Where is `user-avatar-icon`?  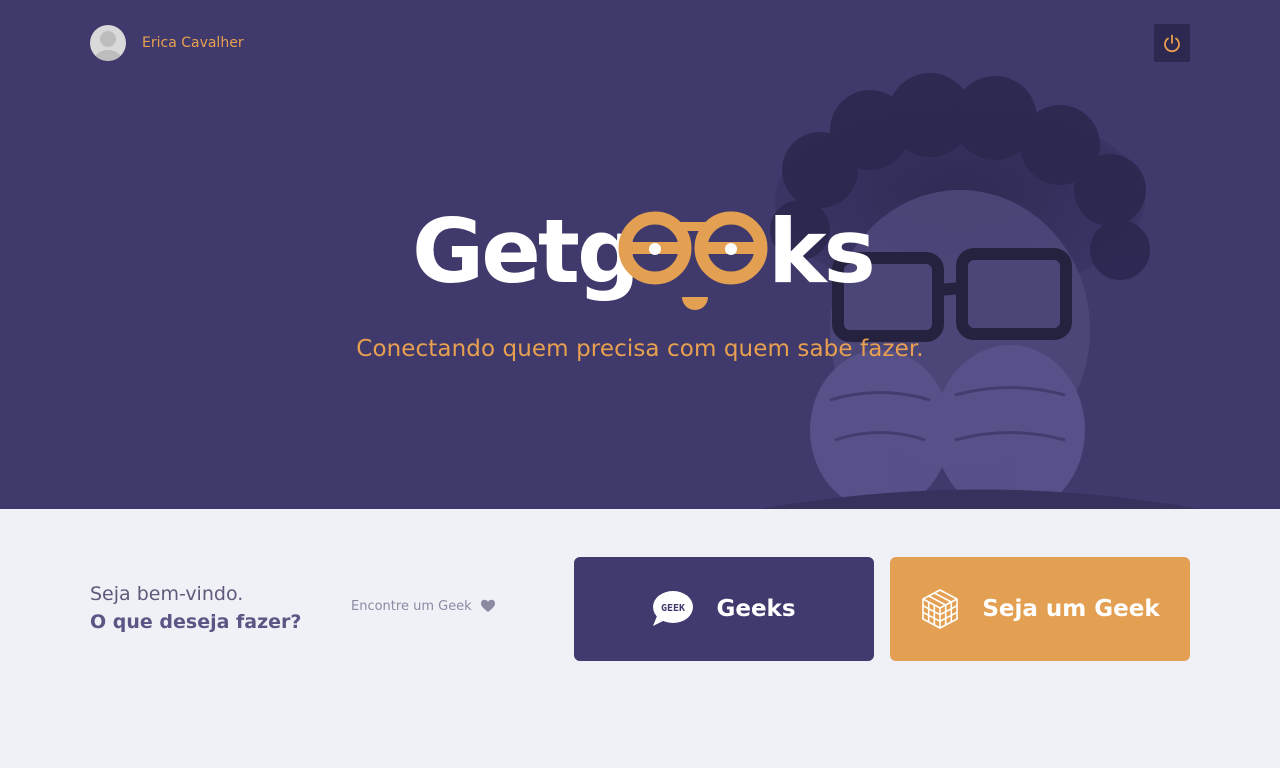 user-avatar-icon is located at coordinates (108, 43).